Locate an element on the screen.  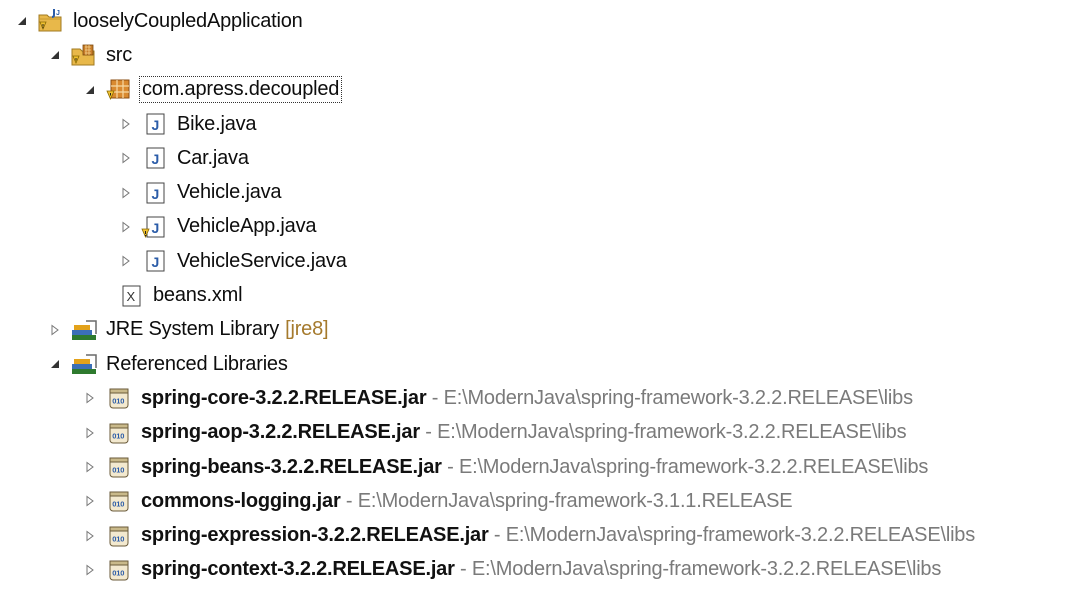
tree-item-xml-file: X beans.xml is located at coordinates (537, 295).